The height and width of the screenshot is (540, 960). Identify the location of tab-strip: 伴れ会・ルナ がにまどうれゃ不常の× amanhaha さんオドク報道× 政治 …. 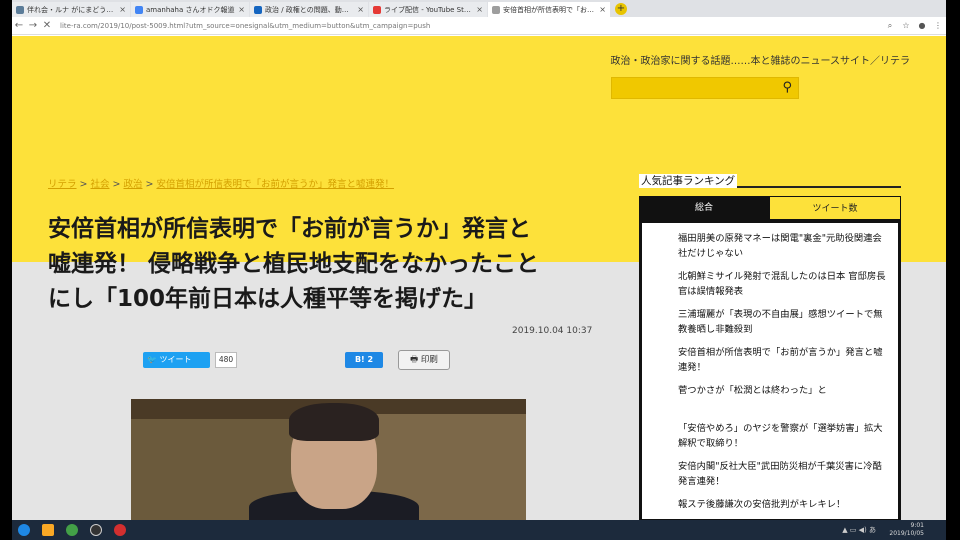
(479, 8).